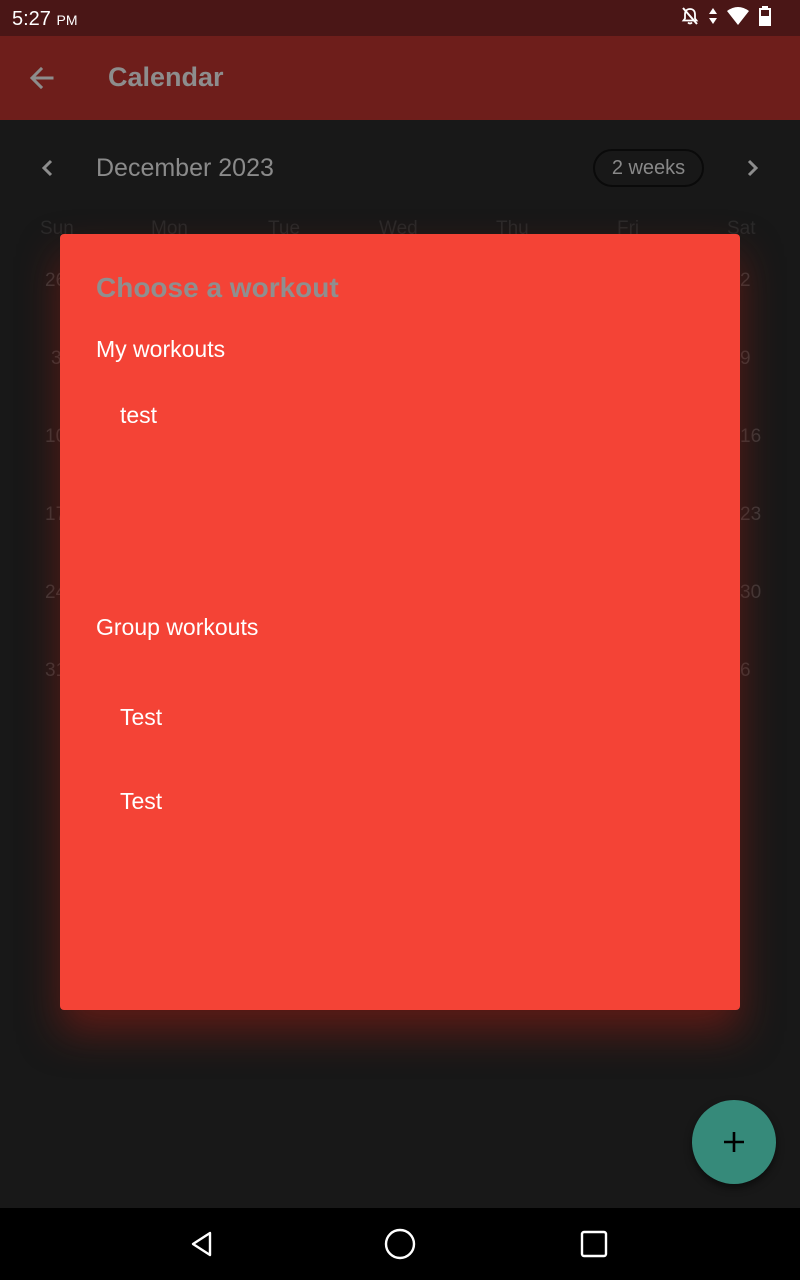 Image resolution: width=800 pixels, height=1280 pixels. What do you see at coordinates (745, 359) in the screenshot?
I see `calendar-day: 9` at bounding box center [745, 359].